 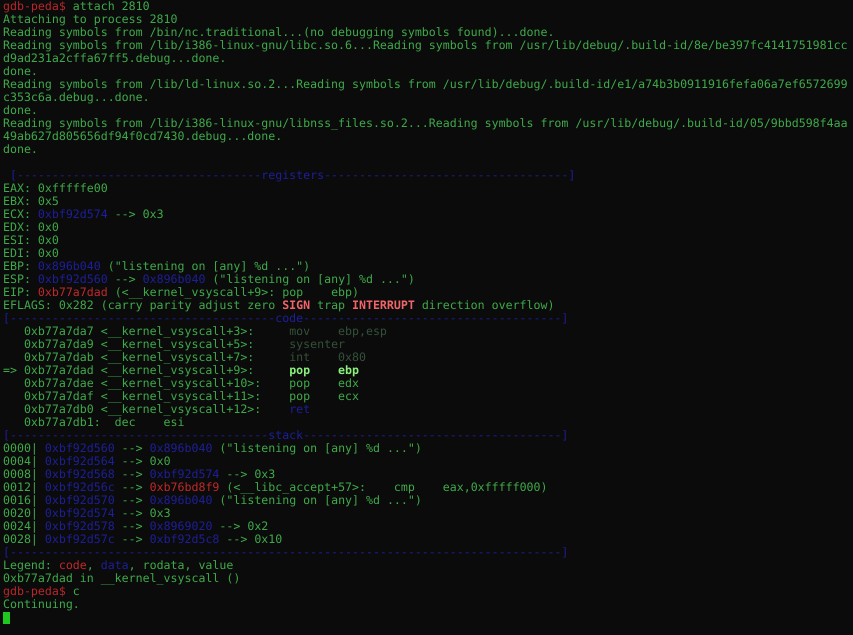 What do you see at coordinates (31, 240) in the screenshot?
I see `terminal-line: ESI: 0x0` at bounding box center [31, 240].